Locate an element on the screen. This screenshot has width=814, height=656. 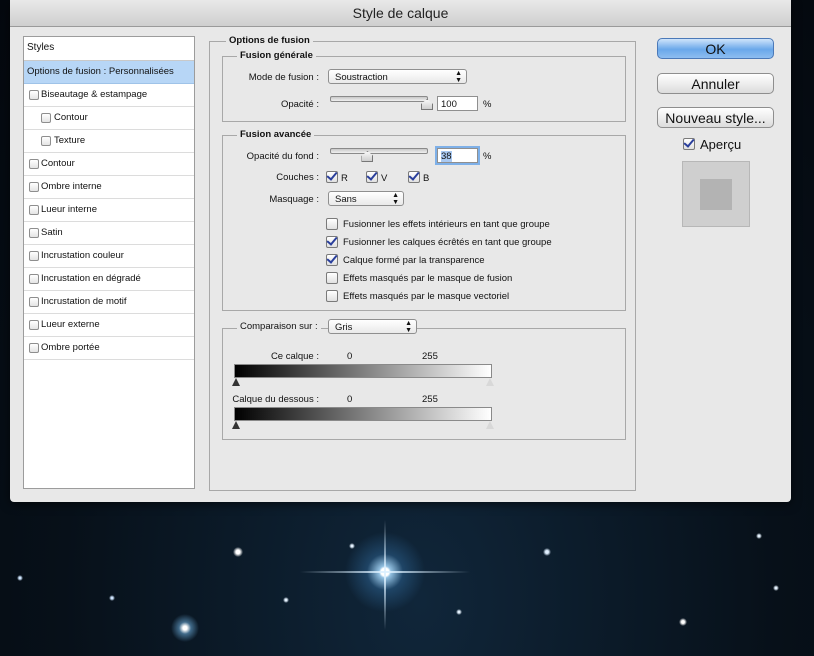
style-item: Texture is located at coordinates (109, 141).